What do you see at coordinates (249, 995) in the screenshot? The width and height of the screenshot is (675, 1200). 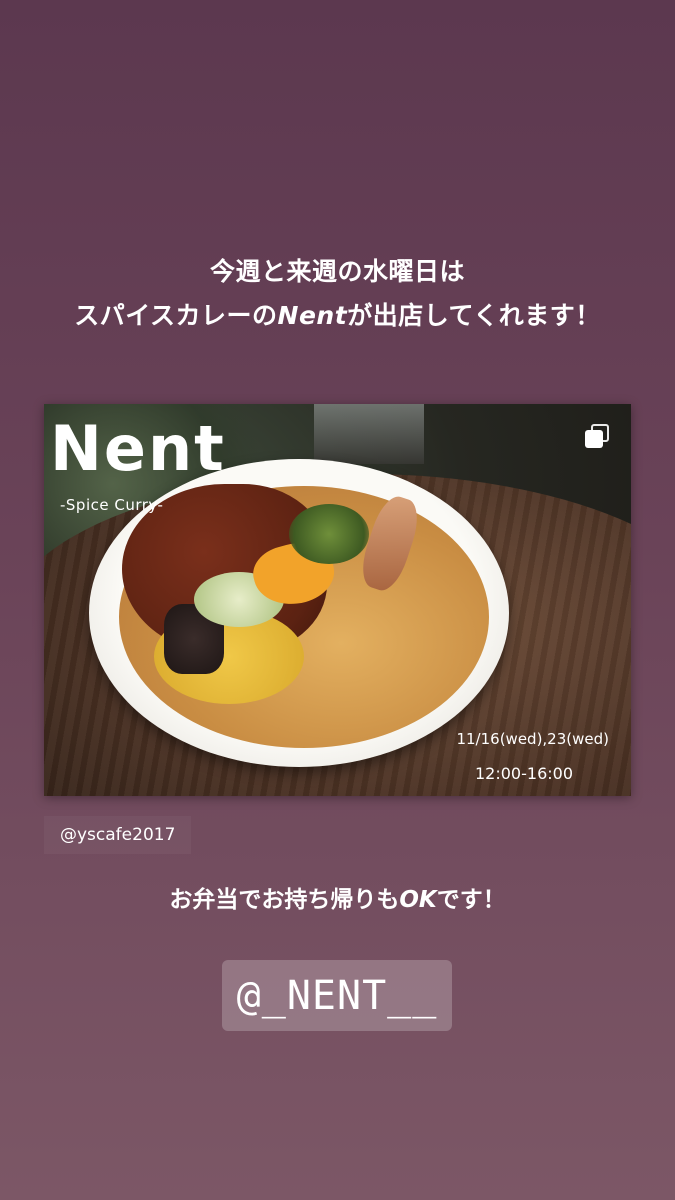 I see `at-icon: @` at bounding box center [249, 995].